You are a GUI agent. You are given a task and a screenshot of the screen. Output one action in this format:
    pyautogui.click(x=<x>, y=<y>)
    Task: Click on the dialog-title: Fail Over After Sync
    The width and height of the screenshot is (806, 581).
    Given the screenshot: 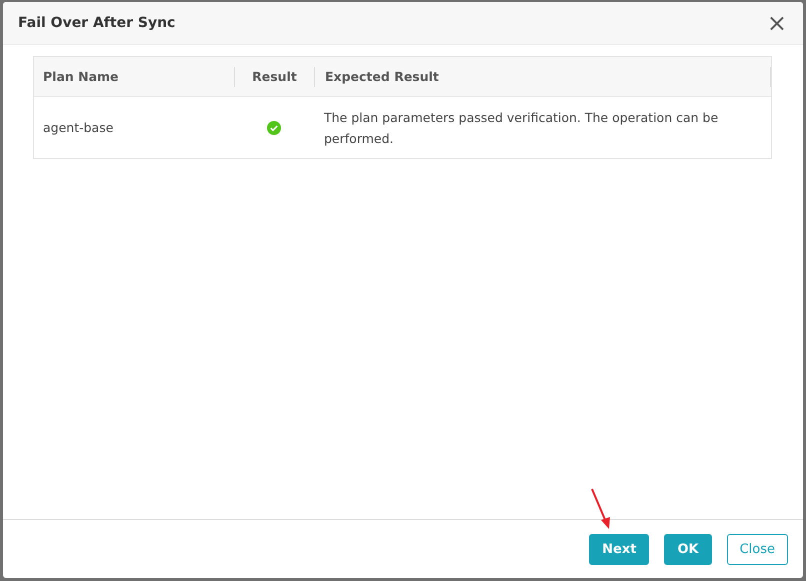 What is the action you would take?
    pyautogui.click(x=97, y=23)
    